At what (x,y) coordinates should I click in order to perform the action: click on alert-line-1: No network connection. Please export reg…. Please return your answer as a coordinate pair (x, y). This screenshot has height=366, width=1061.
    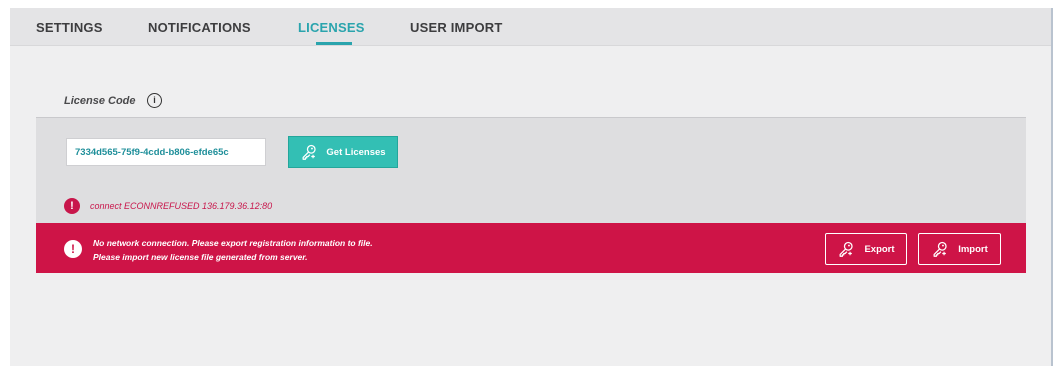
    Looking at the image, I should click on (233, 243).